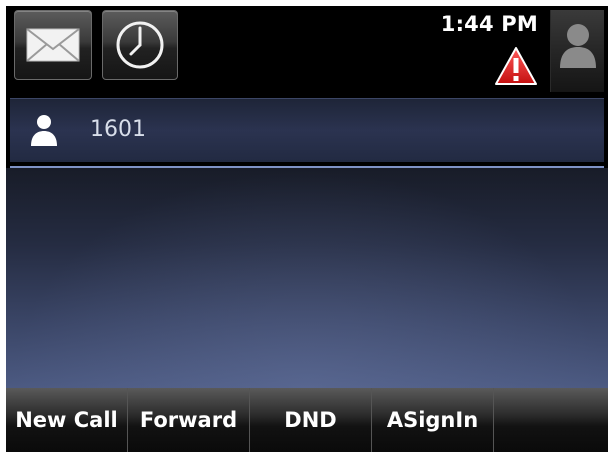 This screenshot has height=458, width=614. I want to click on warning-triangle-icon, so click(516, 66).